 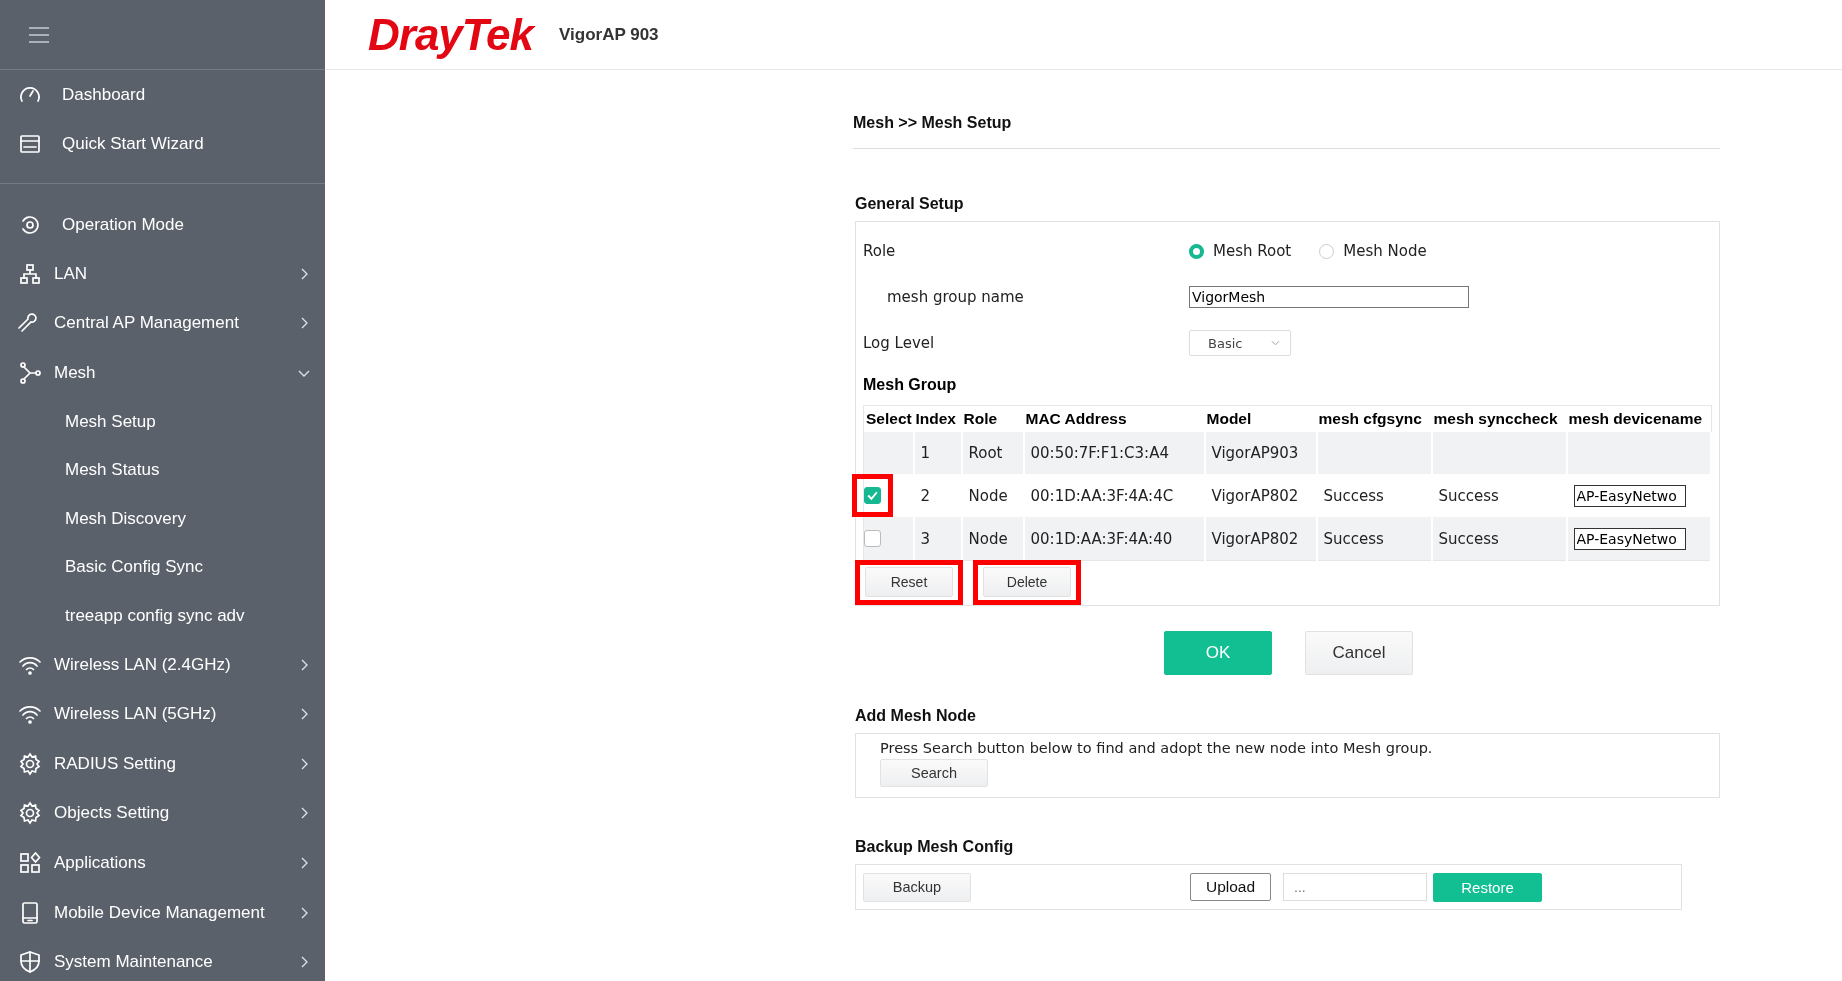 What do you see at coordinates (880, 251) in the screenshot?
I see `field-label: Role` at bounding box center [880, 251].